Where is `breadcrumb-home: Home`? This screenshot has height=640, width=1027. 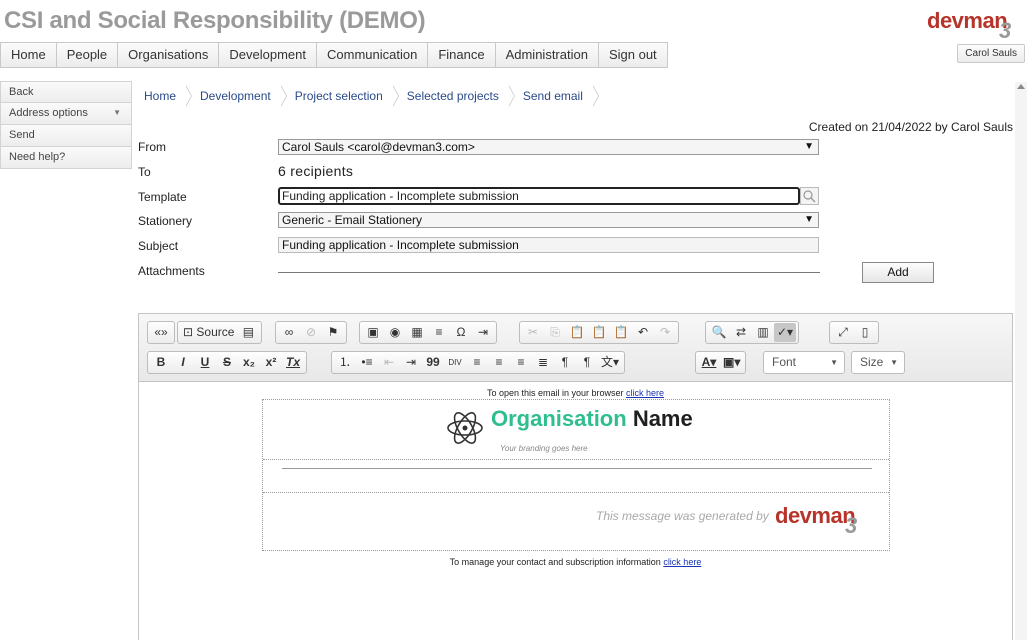 breadcrumb-home: Home is located at coordinates (164, 96).